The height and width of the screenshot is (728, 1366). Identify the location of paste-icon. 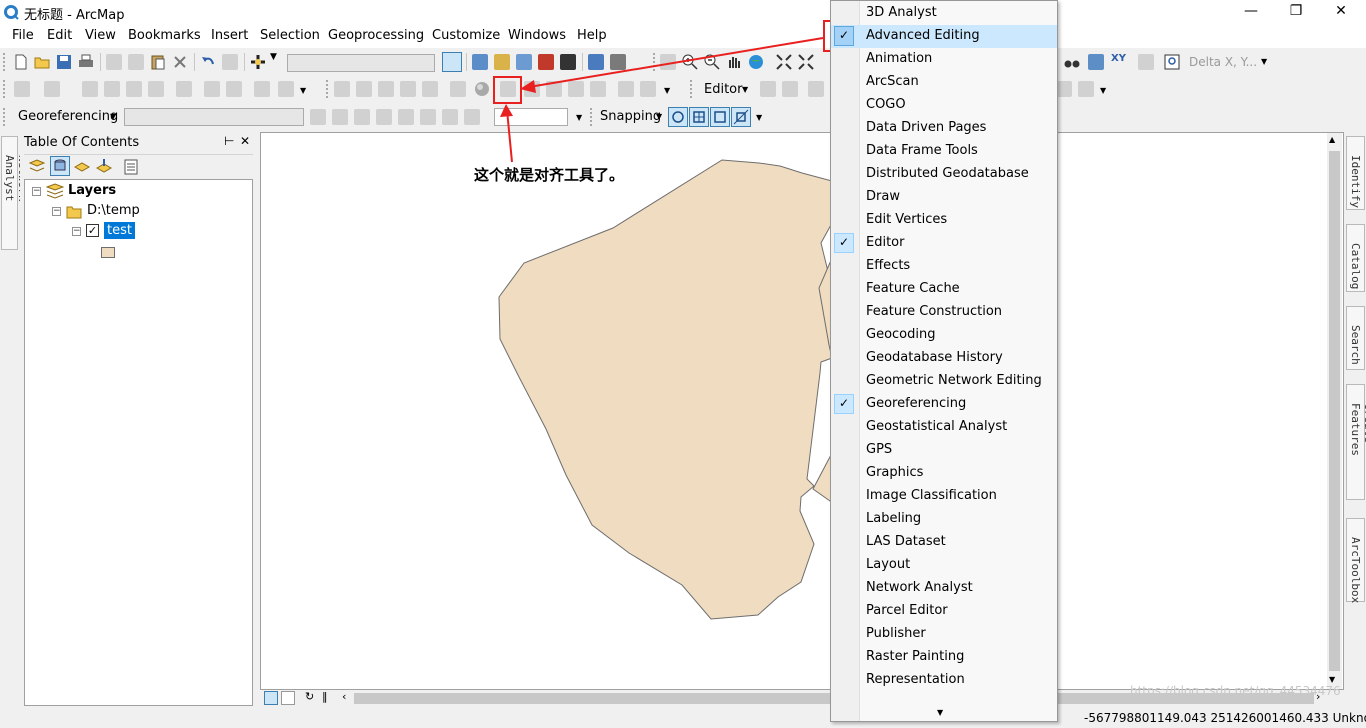
(158, 62).